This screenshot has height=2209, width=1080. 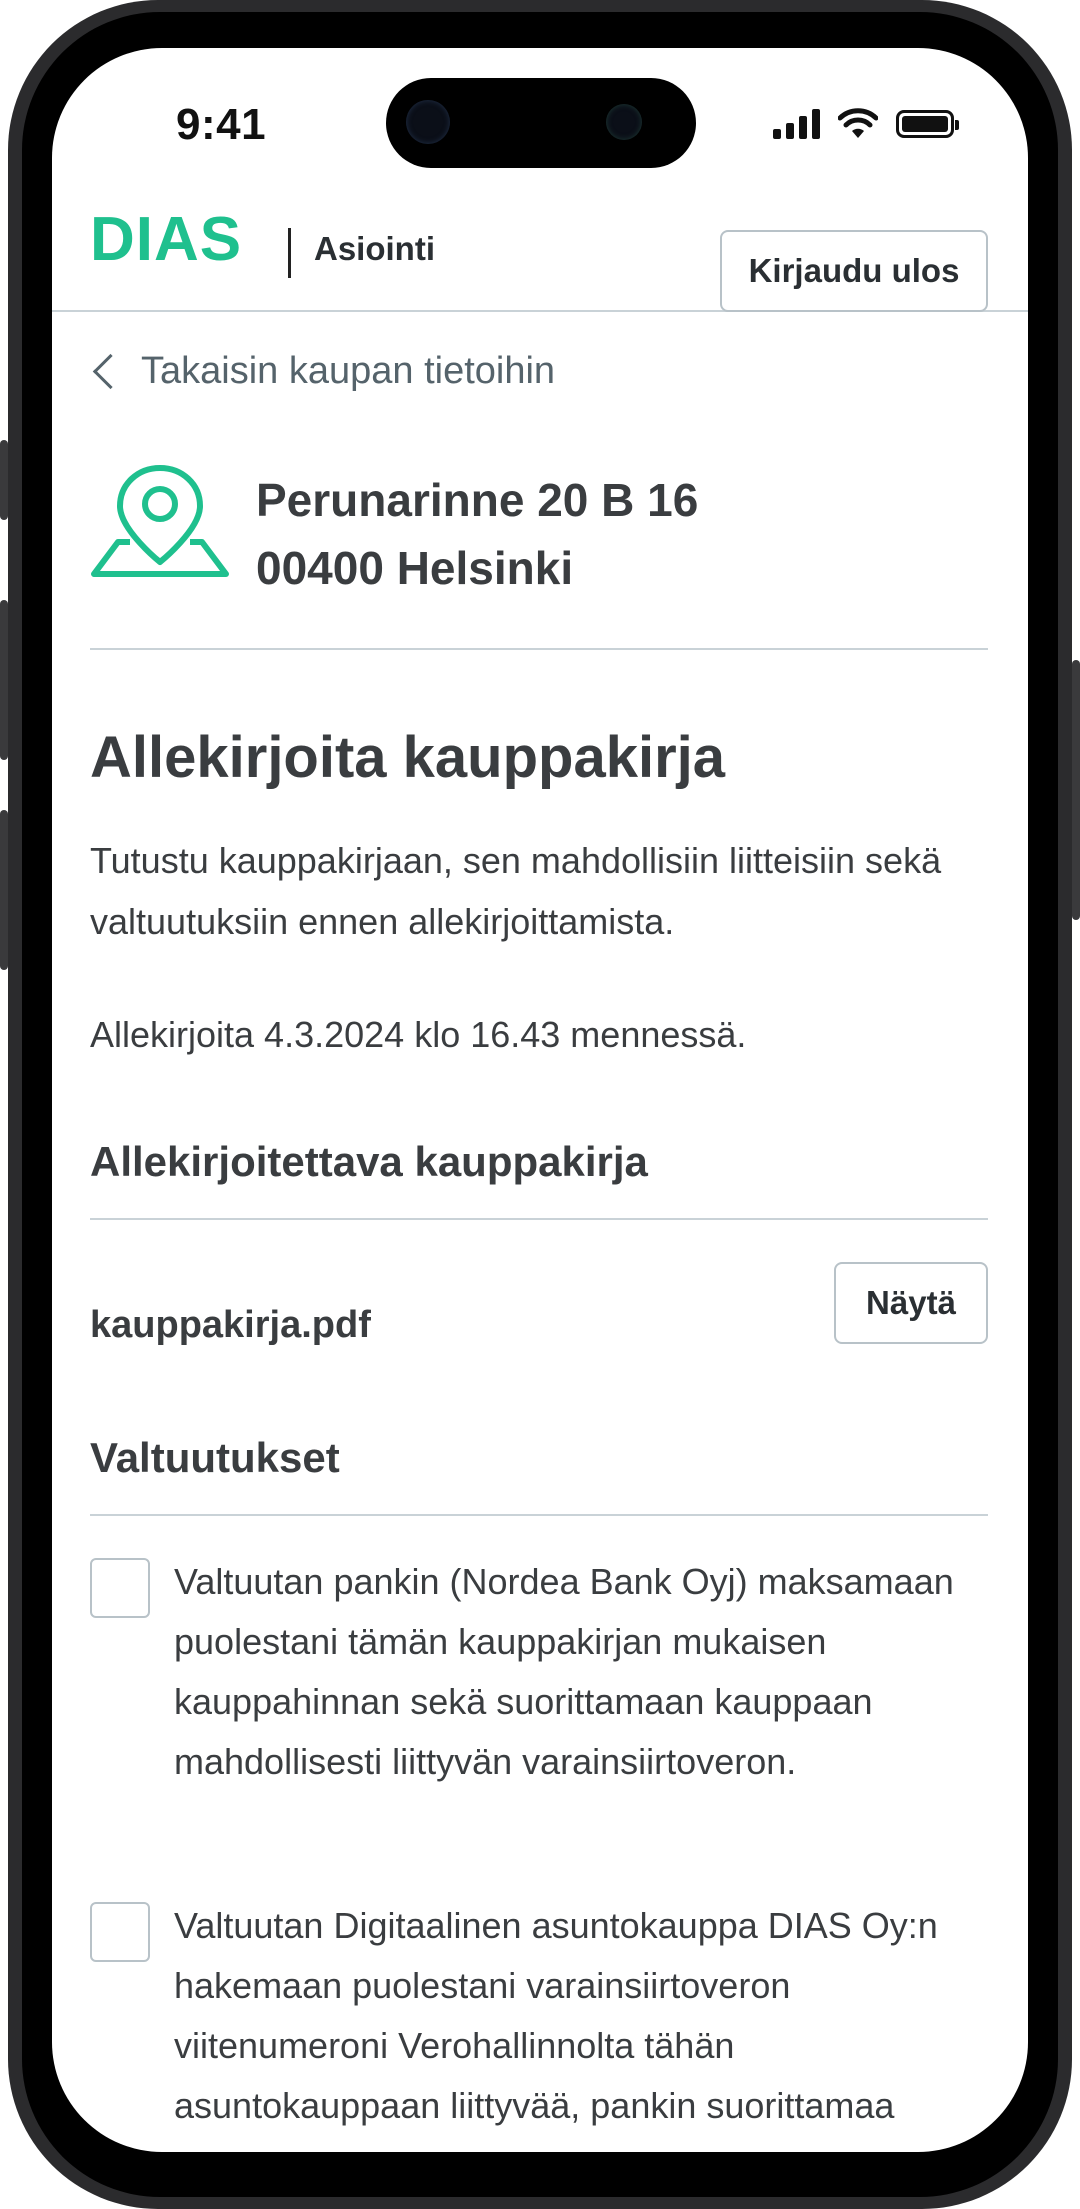 I want to click on sensor, so click(x=624, y=122).